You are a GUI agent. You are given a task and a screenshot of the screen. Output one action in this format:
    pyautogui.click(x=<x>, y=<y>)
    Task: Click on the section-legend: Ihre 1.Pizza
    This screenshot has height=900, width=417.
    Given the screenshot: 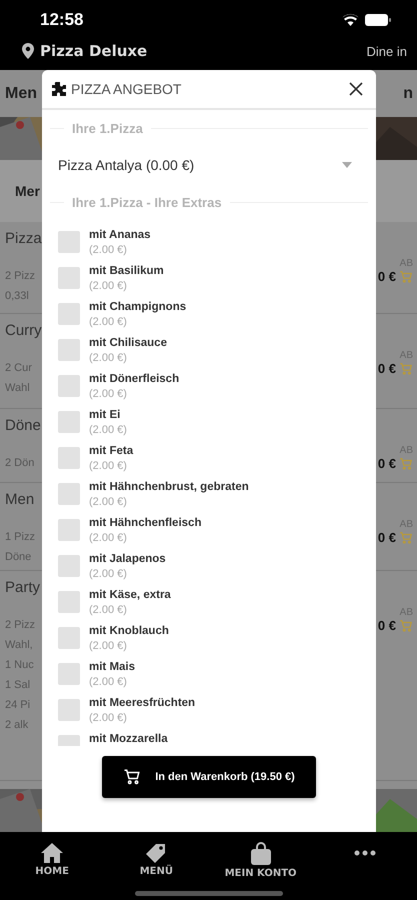 What is the action you would take?
    pyautogui.click(x=107, y=128)
    